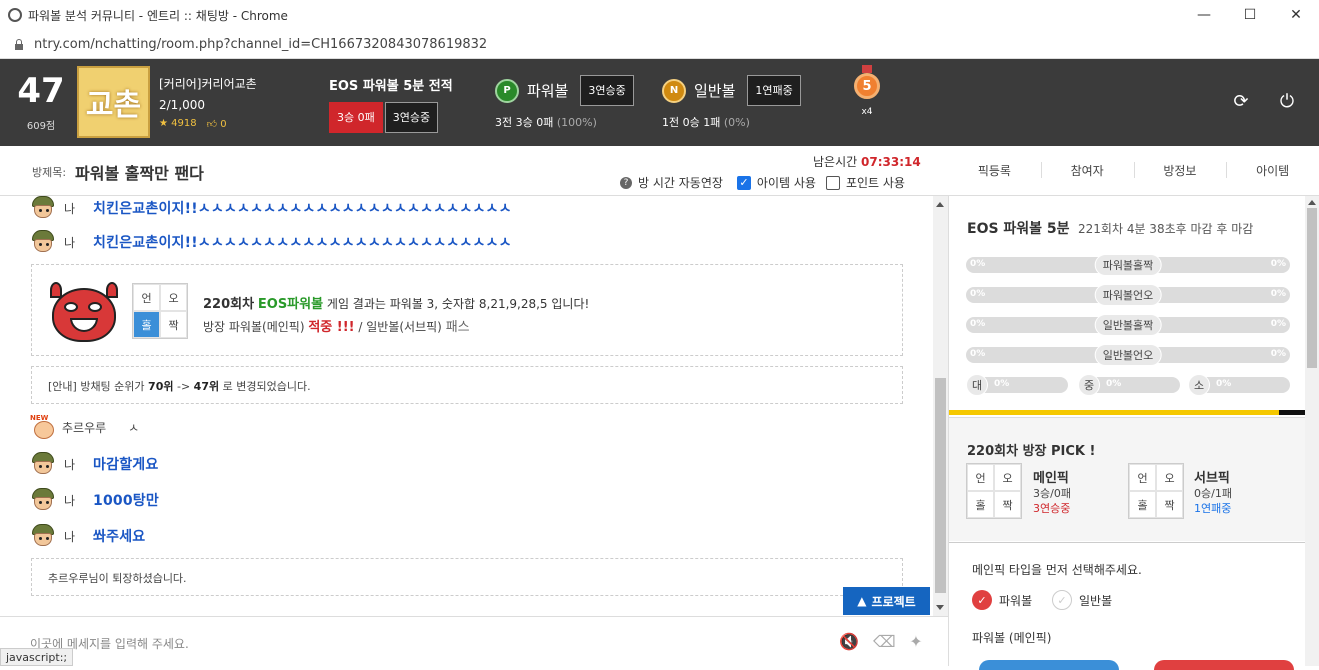 Image resolution: width=1319 pixels, height=670 pixels. I want to click on eraser-icon: ⌫, so click(884, 641).